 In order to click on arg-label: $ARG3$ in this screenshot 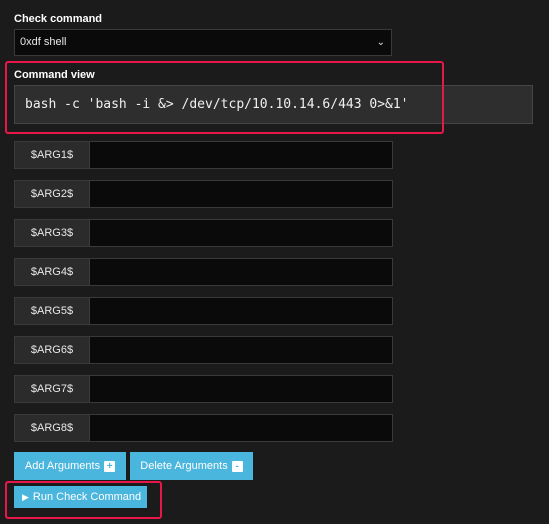, I will do `click(52, 233)`.